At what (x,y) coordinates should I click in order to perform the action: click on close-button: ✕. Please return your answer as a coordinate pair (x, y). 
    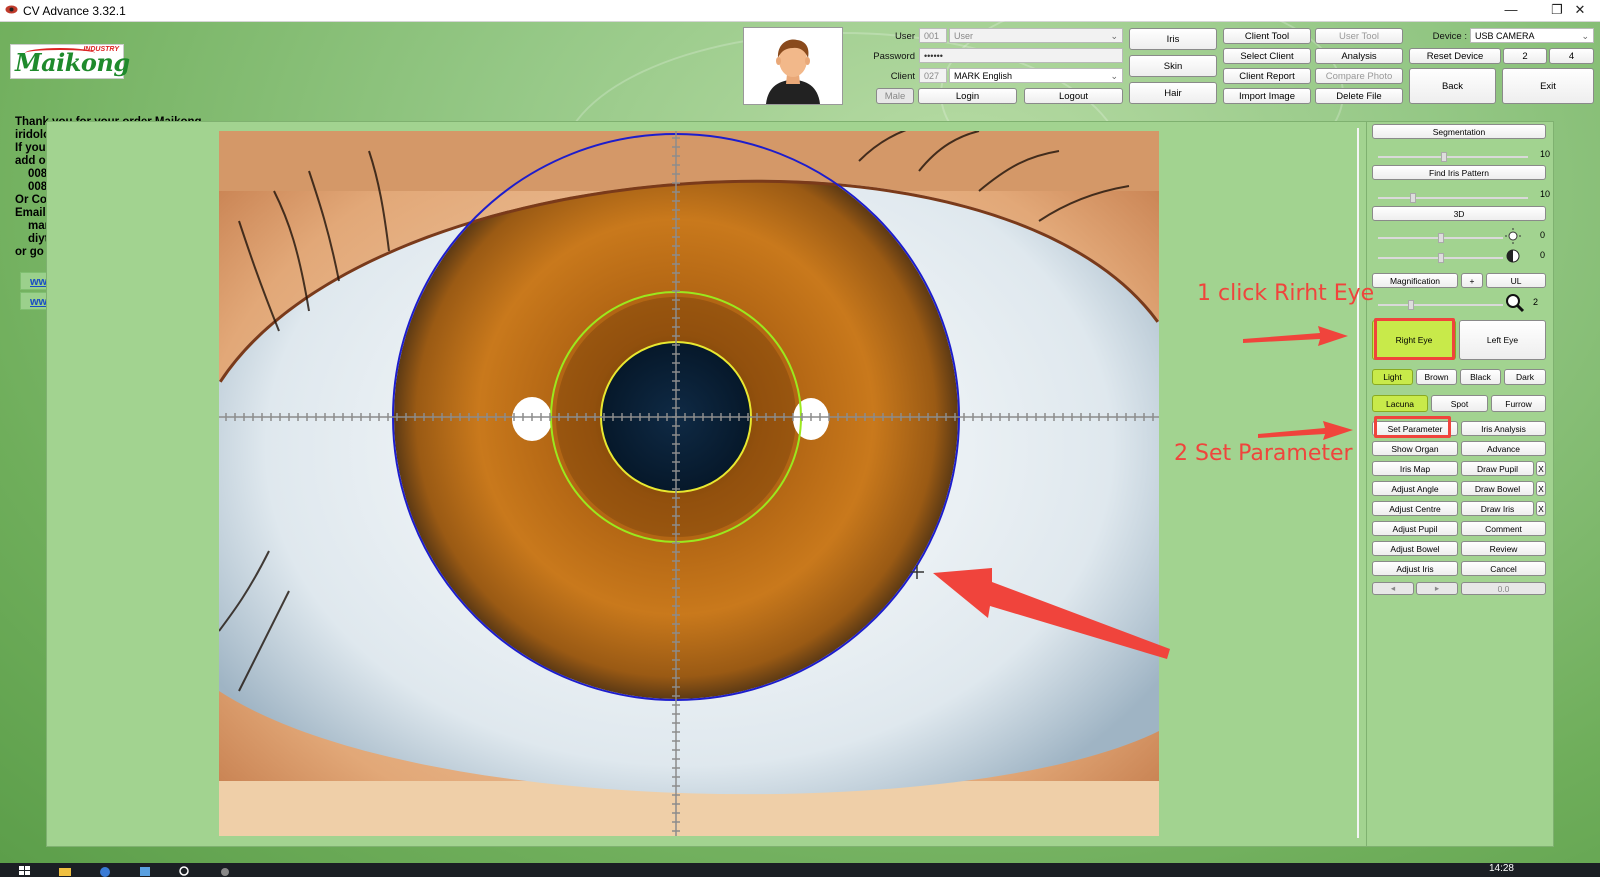
    Looking at the image, I should click on (1580, 10).